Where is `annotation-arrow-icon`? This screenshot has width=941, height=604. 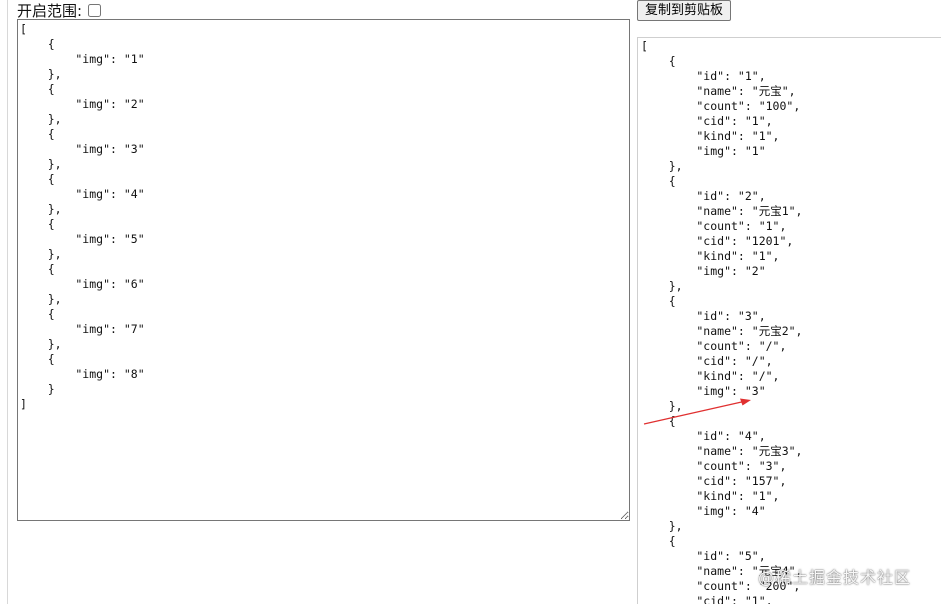 annotation-arrow-icon is located at coordinates (697, 411).